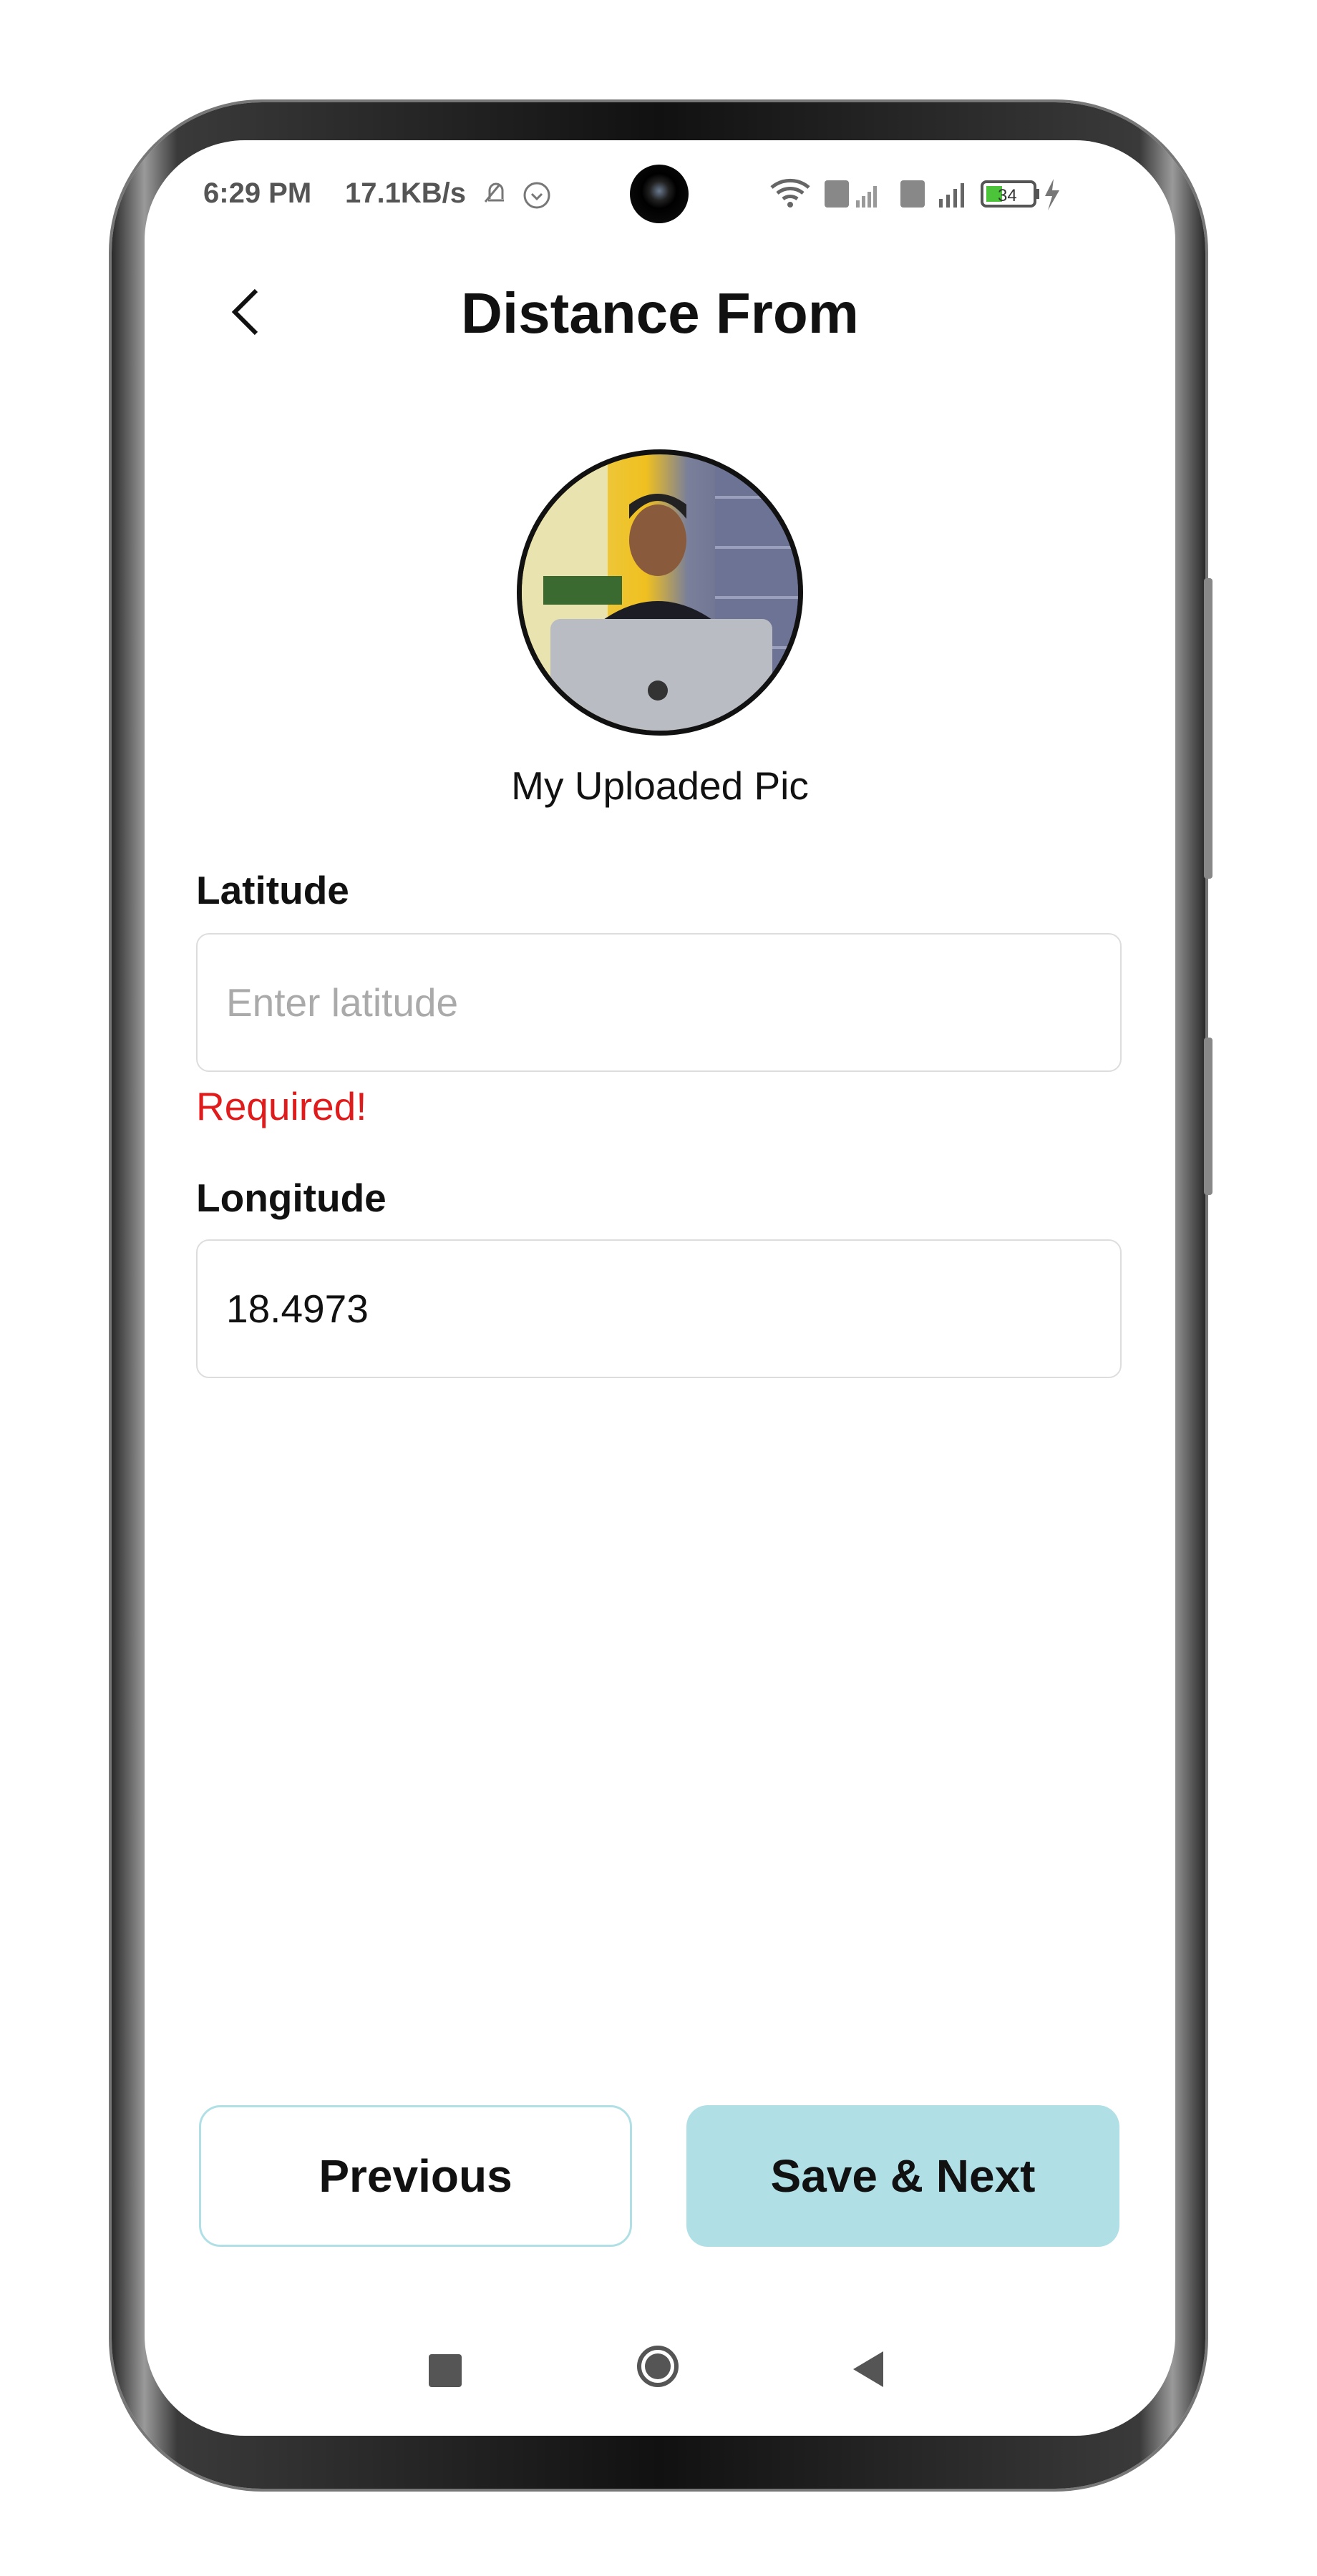 This screenshot has height=2576, width=1317. Describe the element at coordinates (951, 195) in the screenshot. I see `signal-4g-icon` at that location.